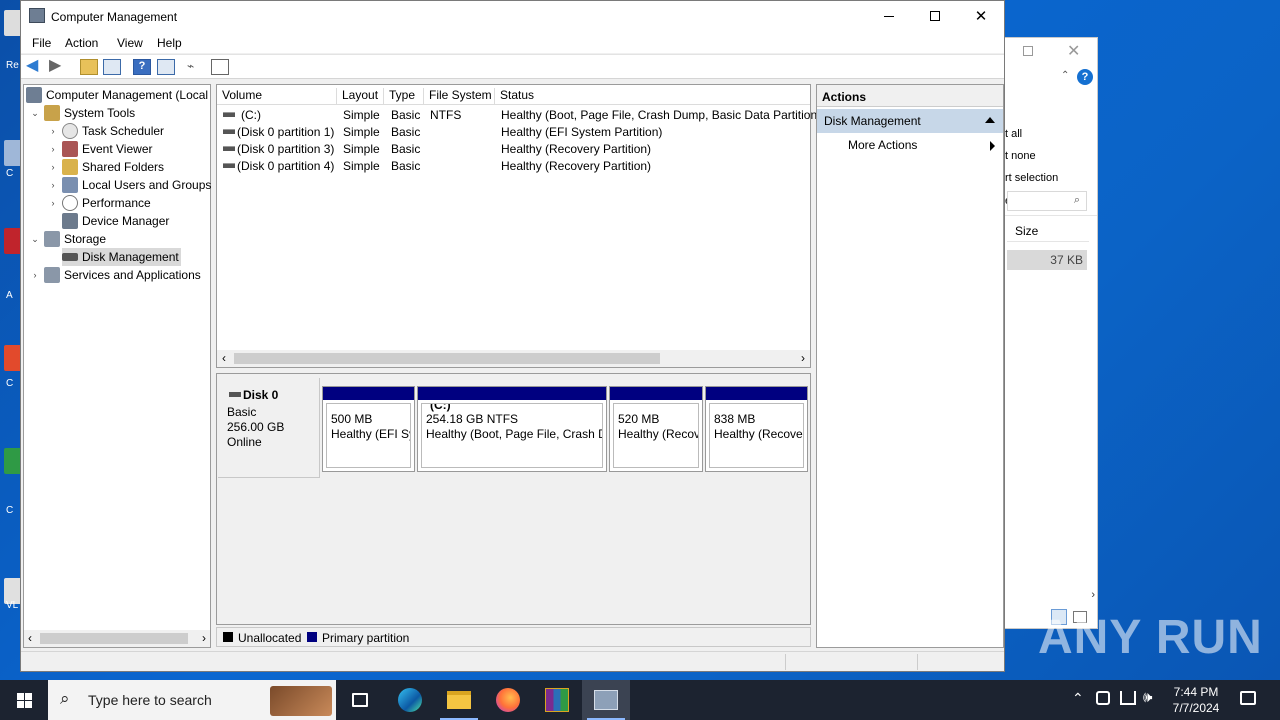  I want to click on tree-node-disk-management: Disk Management, so click(121, 257).